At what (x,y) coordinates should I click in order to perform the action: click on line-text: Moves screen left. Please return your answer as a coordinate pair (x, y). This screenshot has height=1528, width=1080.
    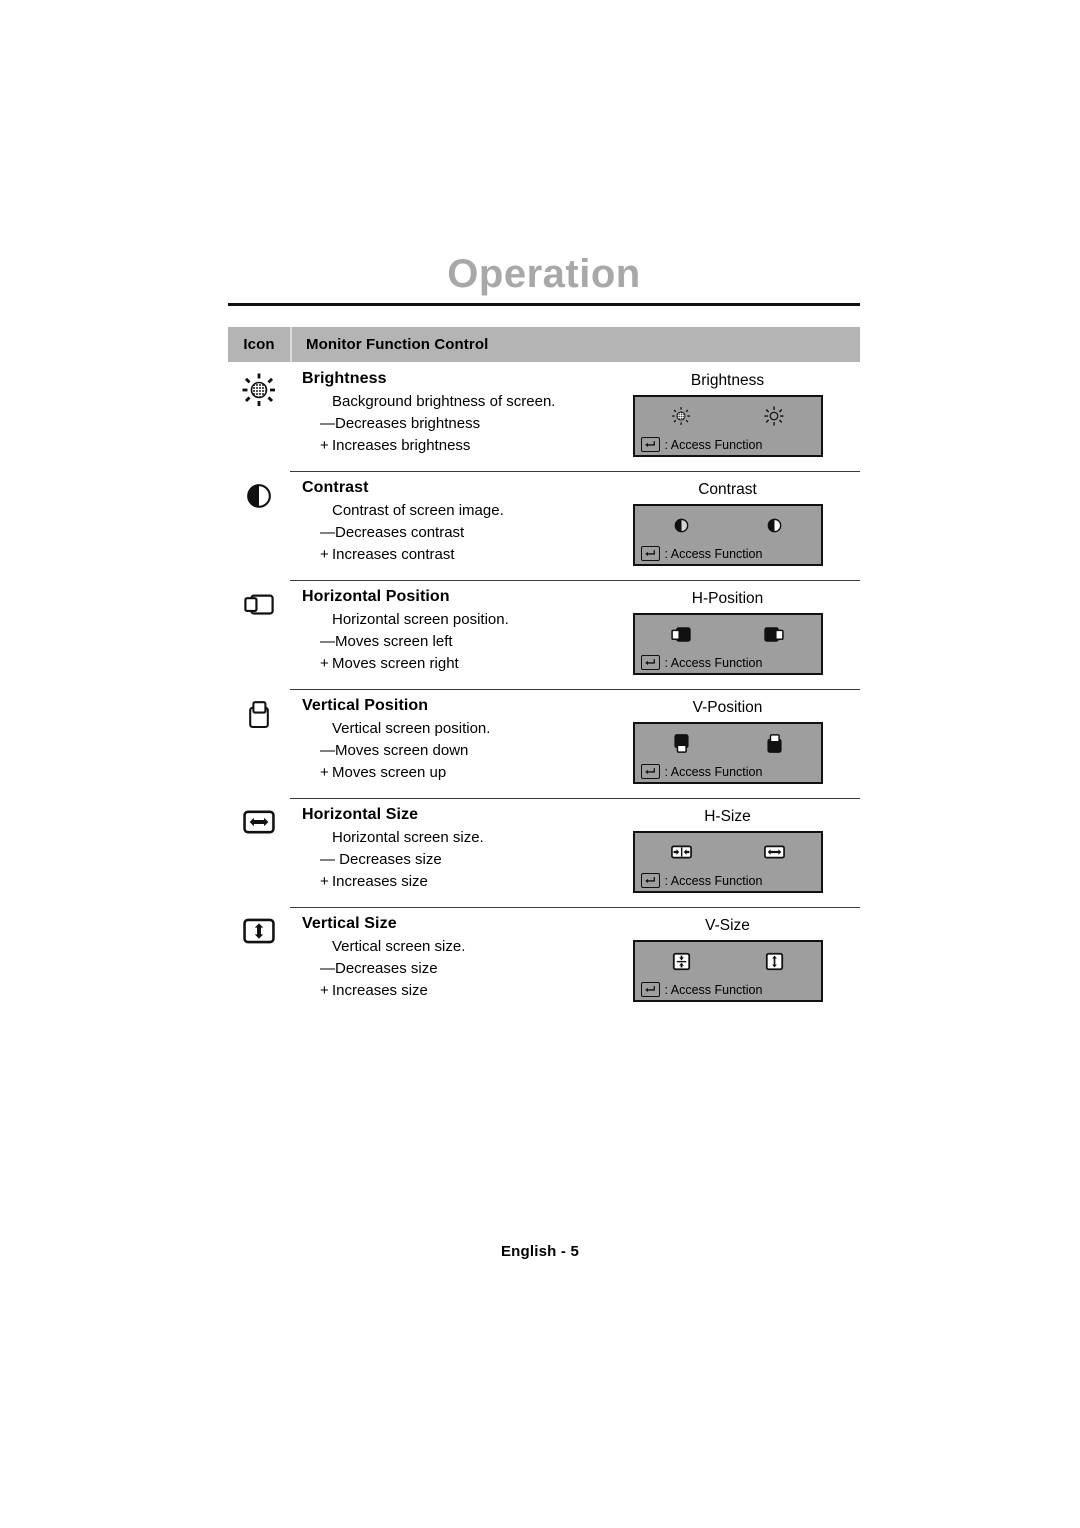
    Looking at the image, I should click on (394, 641).